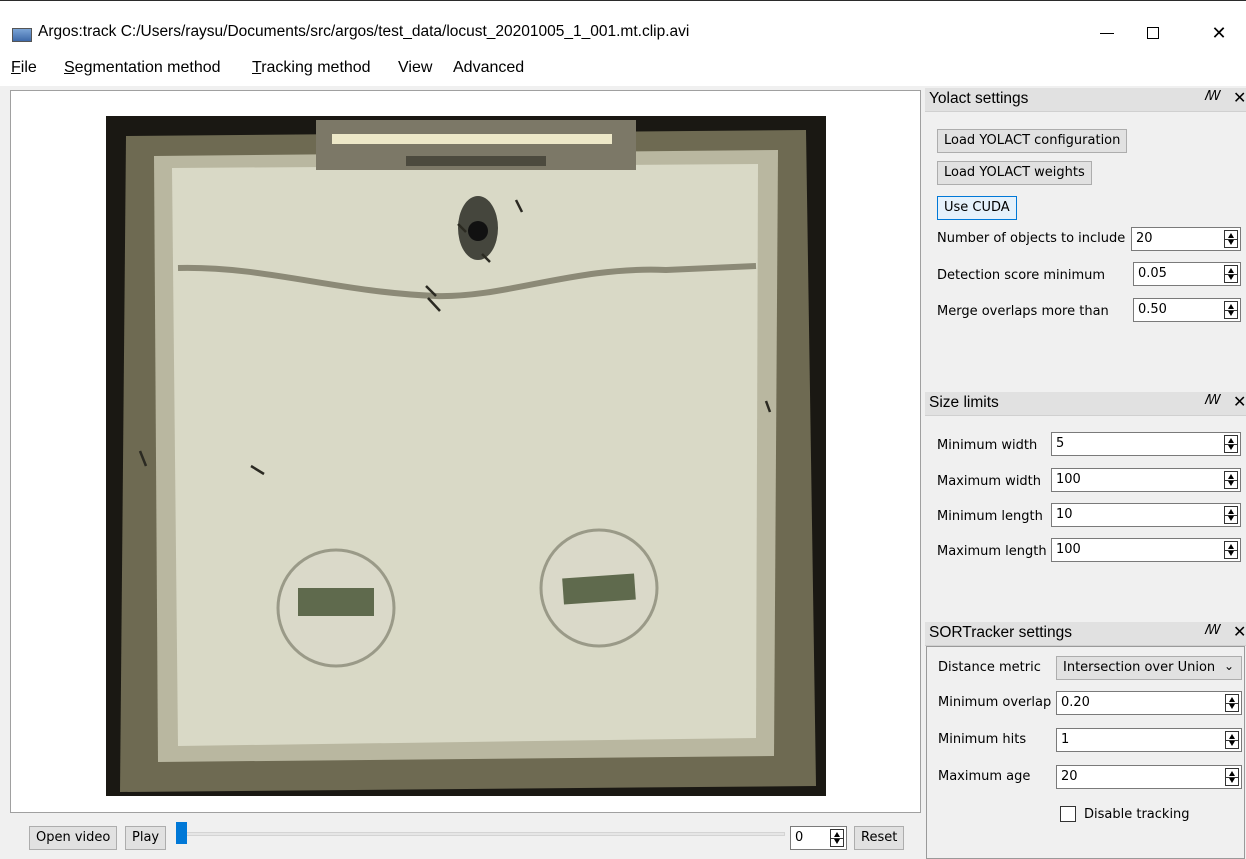 The width and height of the screenshot is (1246, 859). Describe the element at coordinates (22, 35) in the screenshot. I see `app-icon` at that location.